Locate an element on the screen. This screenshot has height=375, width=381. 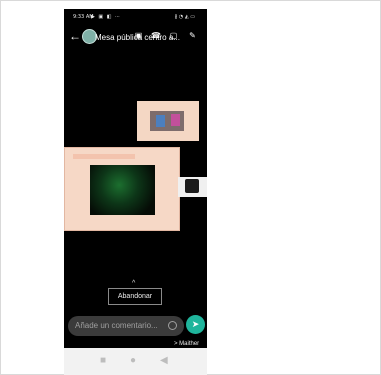
android-nav-bar: ■ ● ◀ is located at coordinates (135, 361).